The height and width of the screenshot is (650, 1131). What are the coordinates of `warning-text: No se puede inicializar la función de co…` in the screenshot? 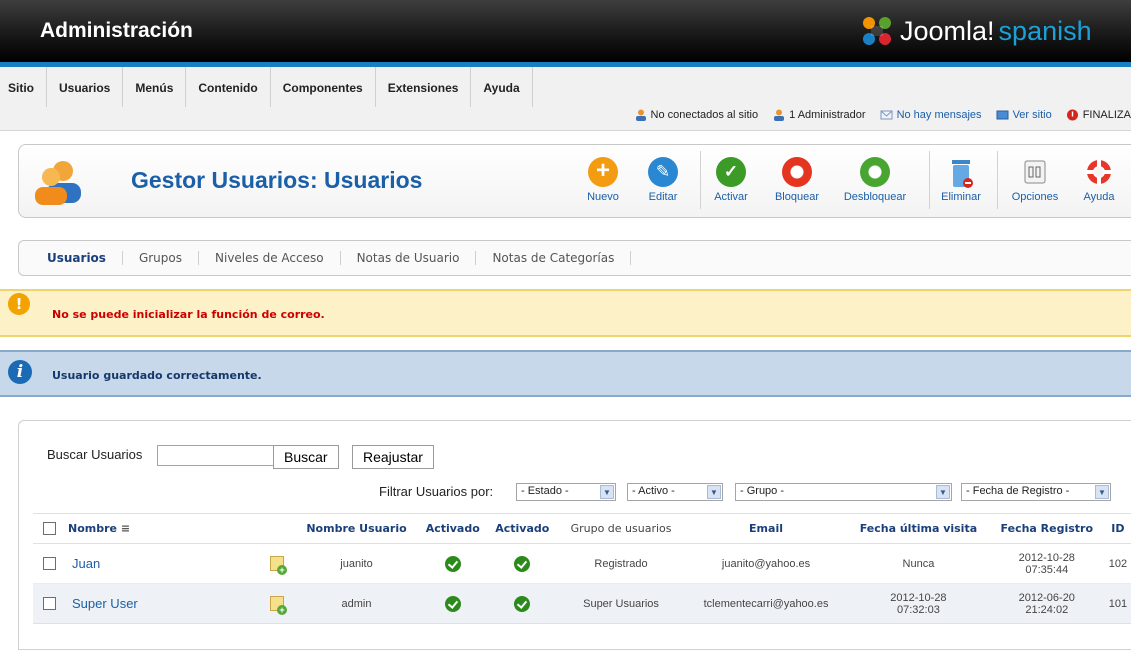 It's located at (188, 314).